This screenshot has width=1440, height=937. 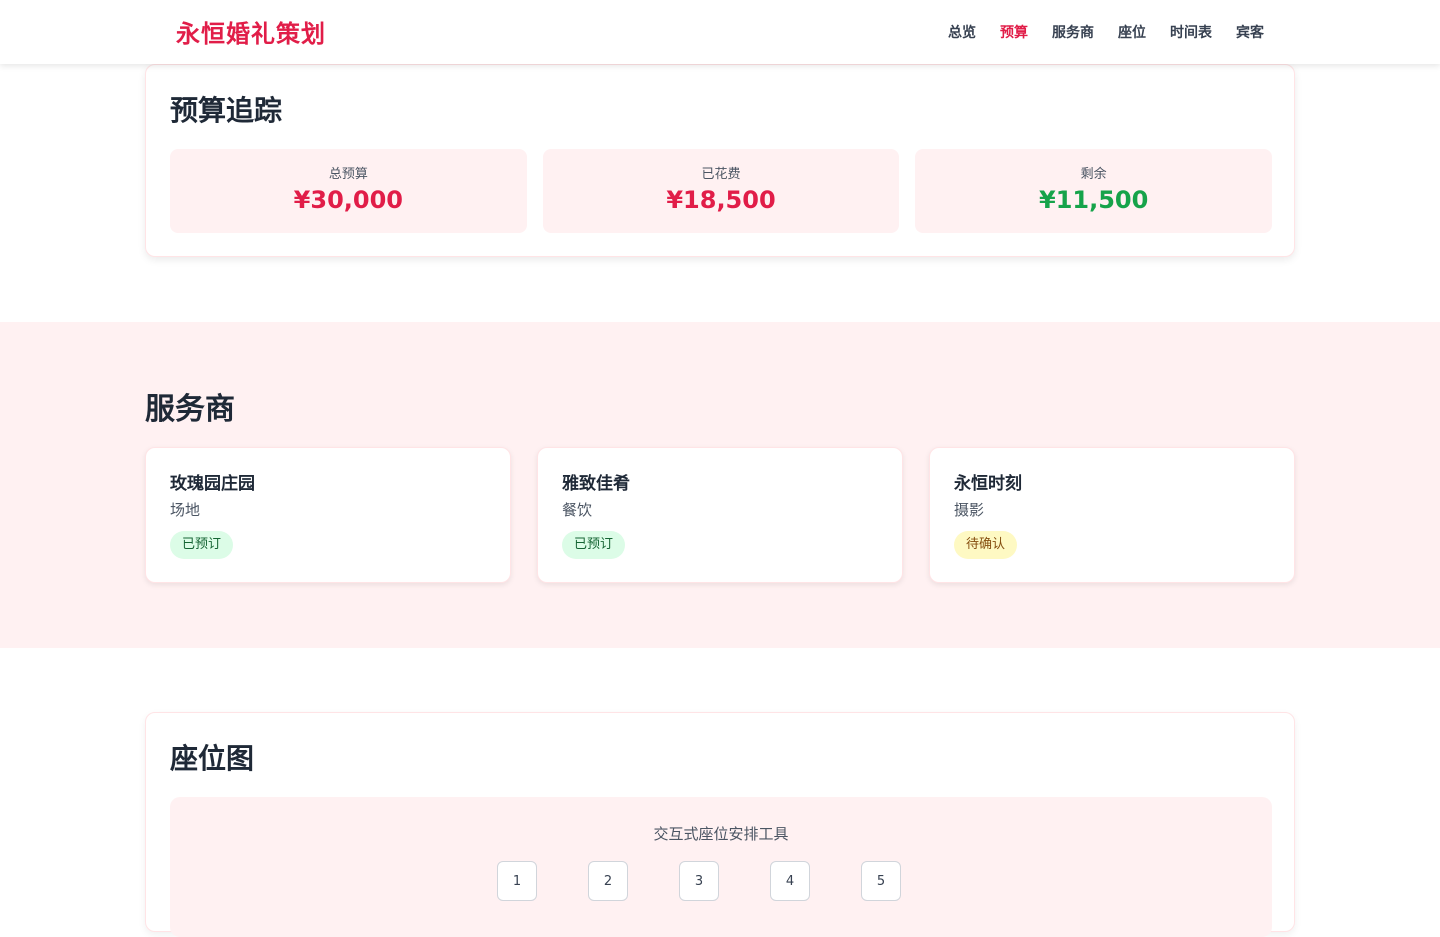 I want to click on vendor-grid: 玫瑰园庄园 场地 已预订 雅致佳肴 餐饮 已预订 永恒时刻 摄影 待确认, so click(x=720, y=515).